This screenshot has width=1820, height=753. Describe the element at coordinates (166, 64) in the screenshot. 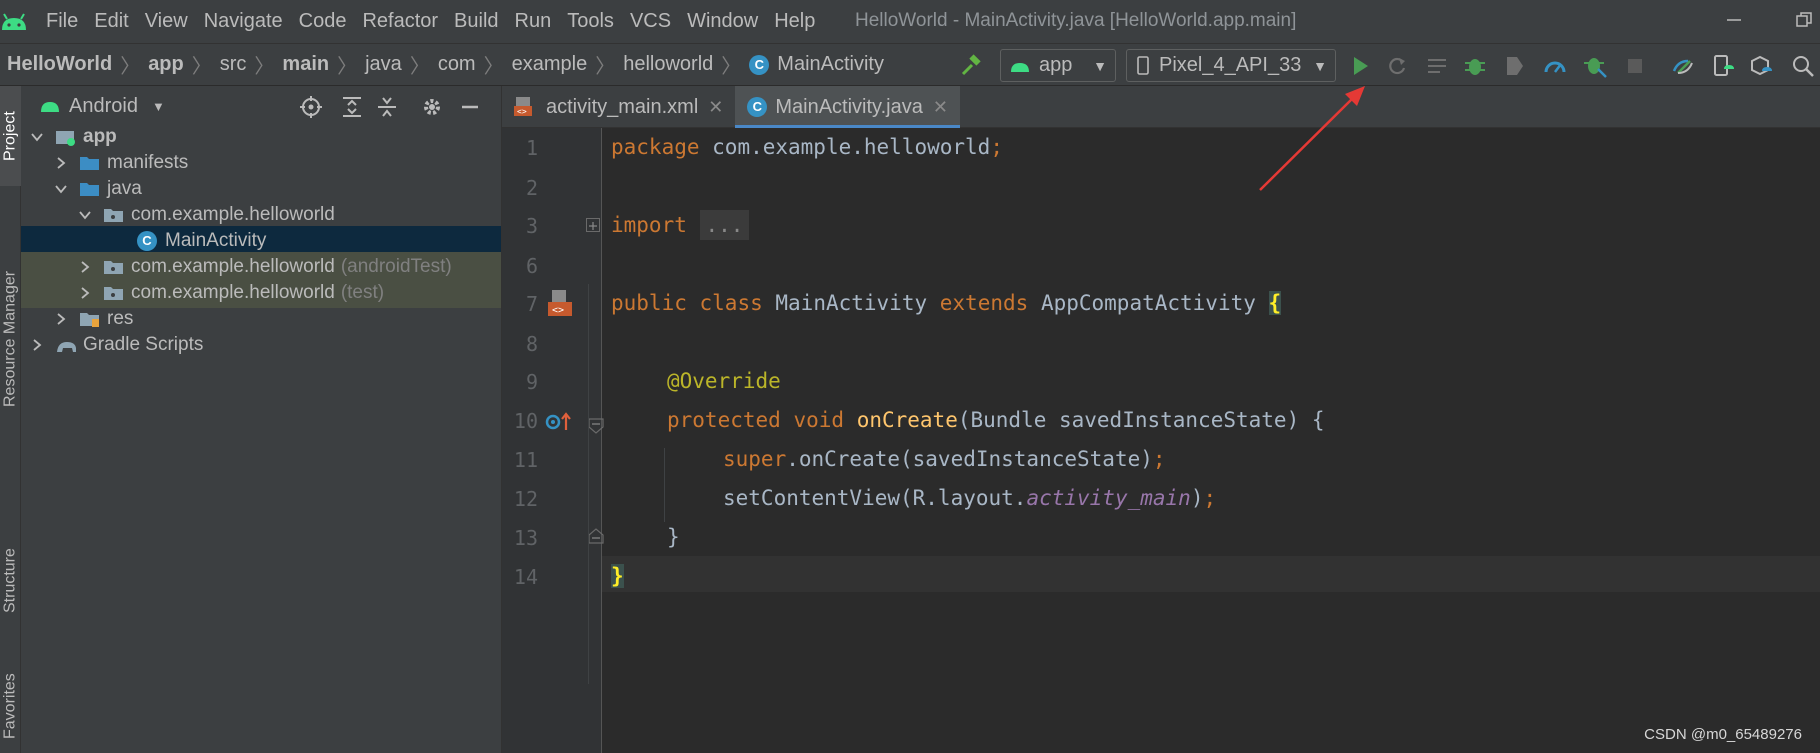

I see `breadcrumb-app: app` at that location.